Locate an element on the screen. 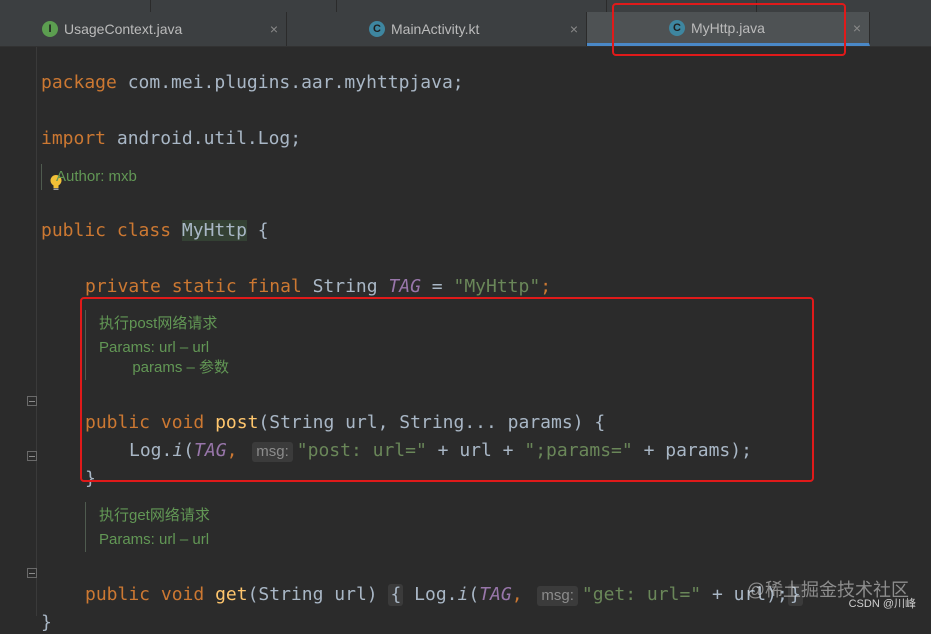 The height and width of the screenshot is (634, 931). keyword: import is located at coordinates (74, 138).